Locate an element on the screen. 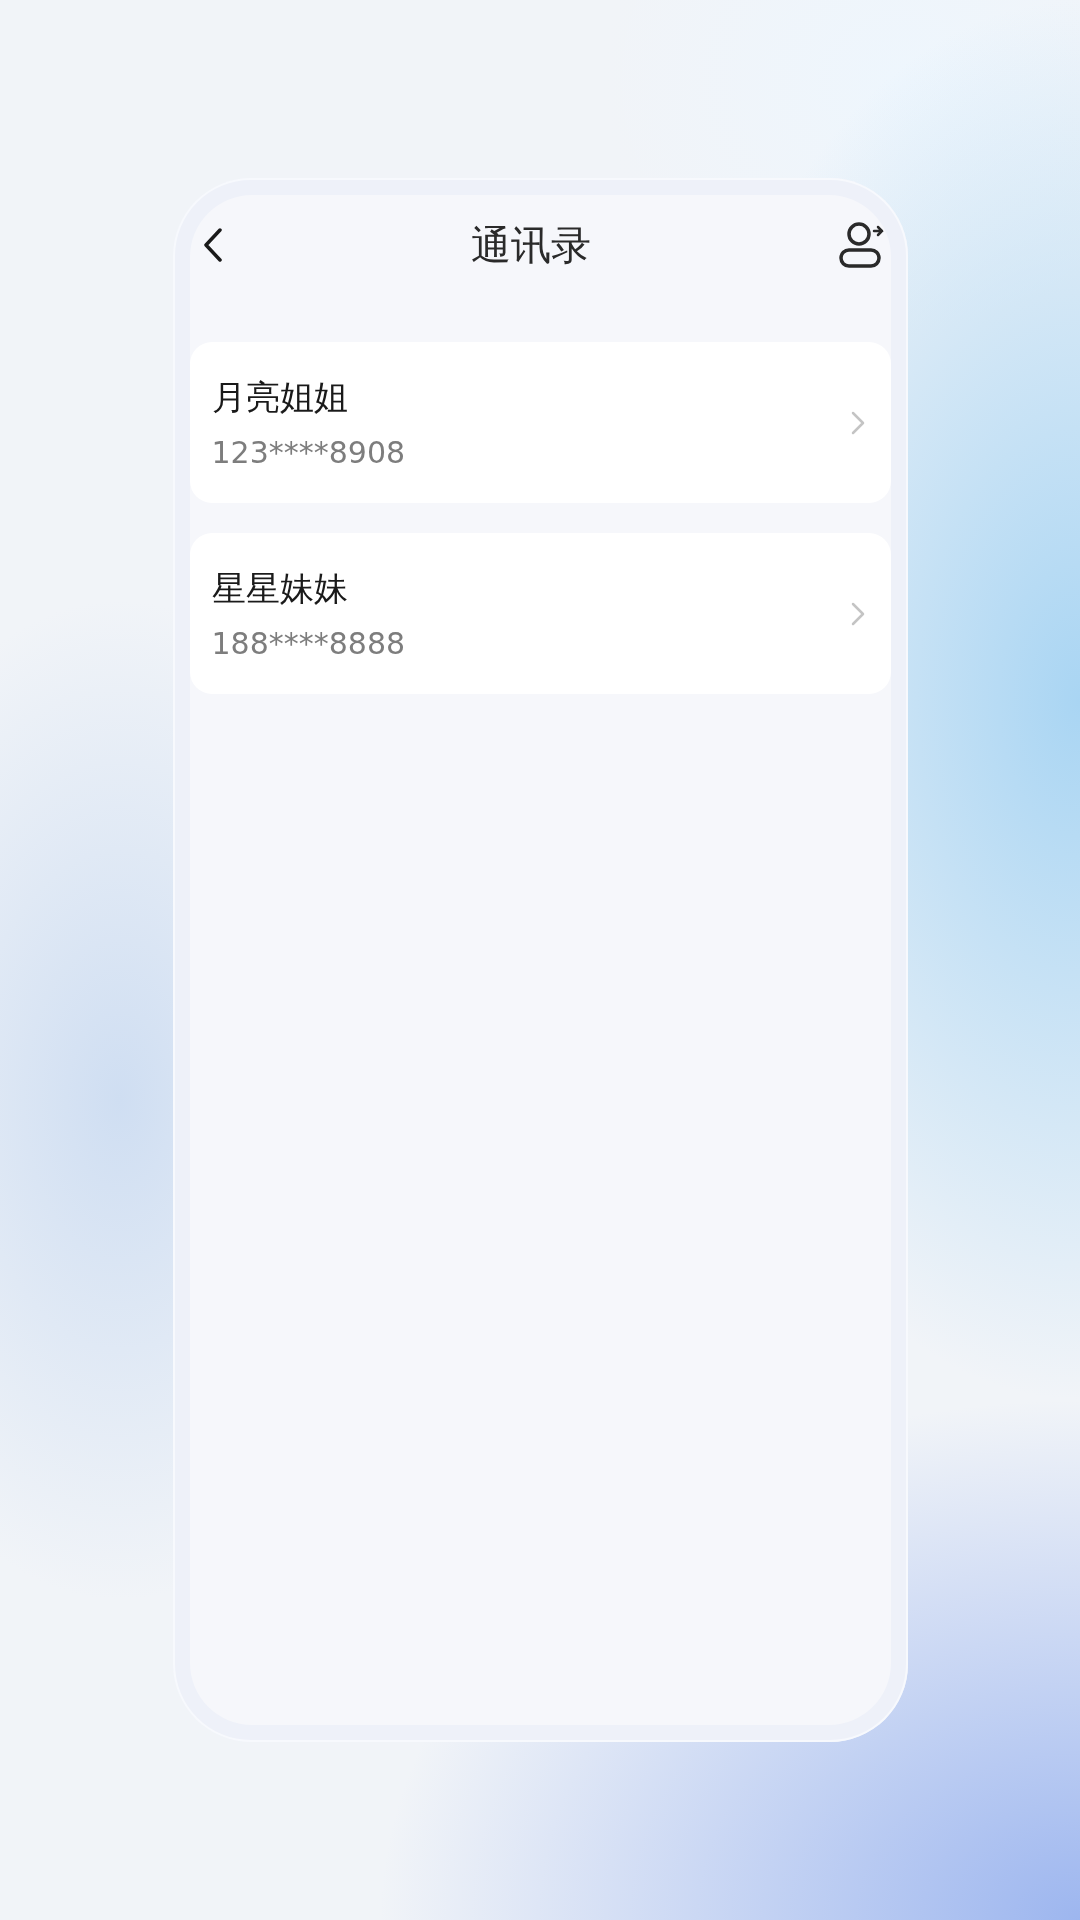  contact-card: 月亮姐姐 123****8908 is located at coordinates (540, 422).